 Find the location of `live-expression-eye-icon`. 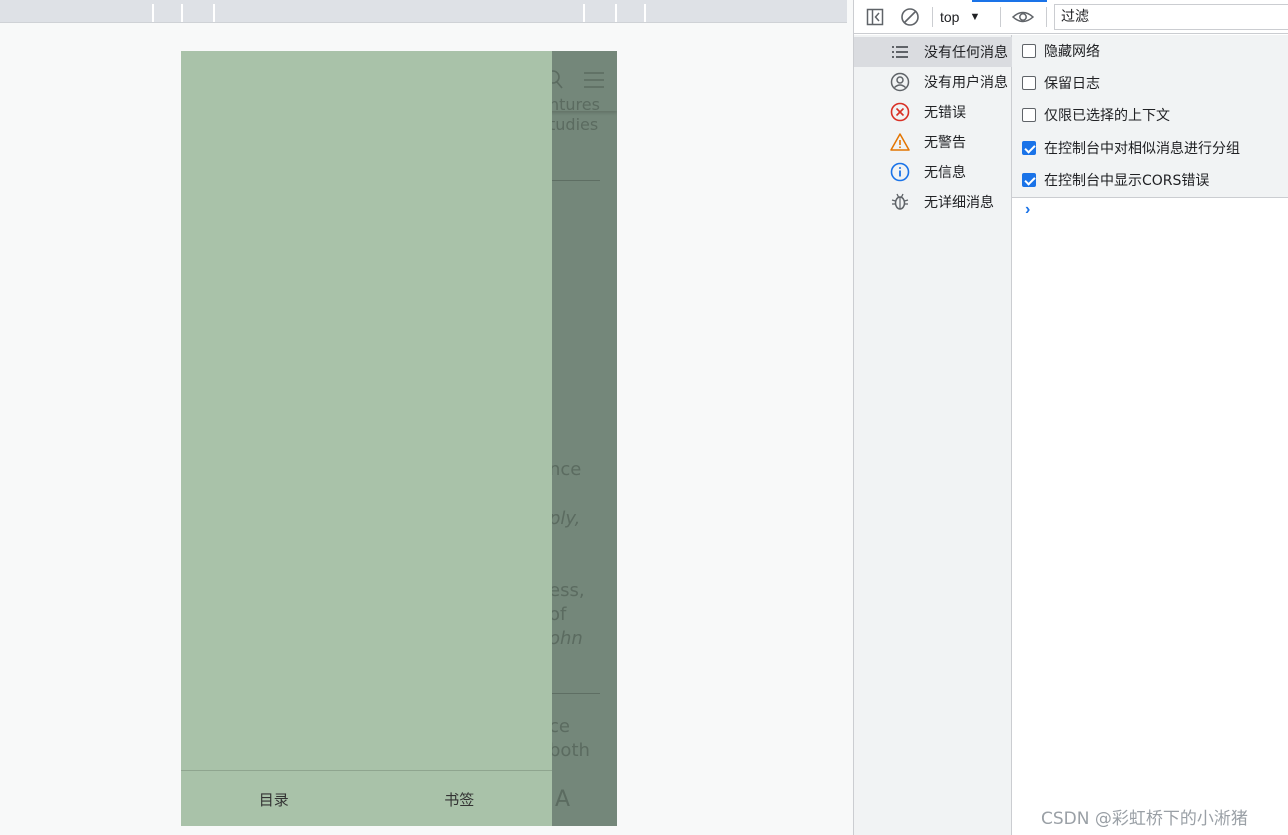

live-expression-eye-icon is located at coordinates (1023, 17).